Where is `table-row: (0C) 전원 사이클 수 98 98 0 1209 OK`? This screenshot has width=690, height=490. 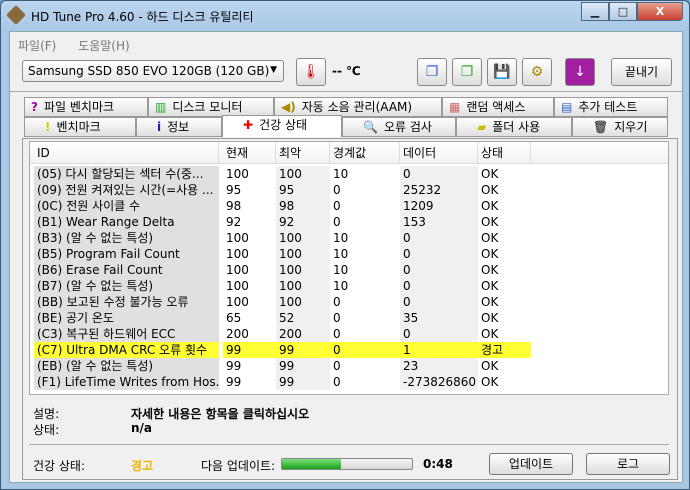 table-row: (0C) 전원 사이클 수 98 98 0 1209 OK is located at coordinates (349, 206).